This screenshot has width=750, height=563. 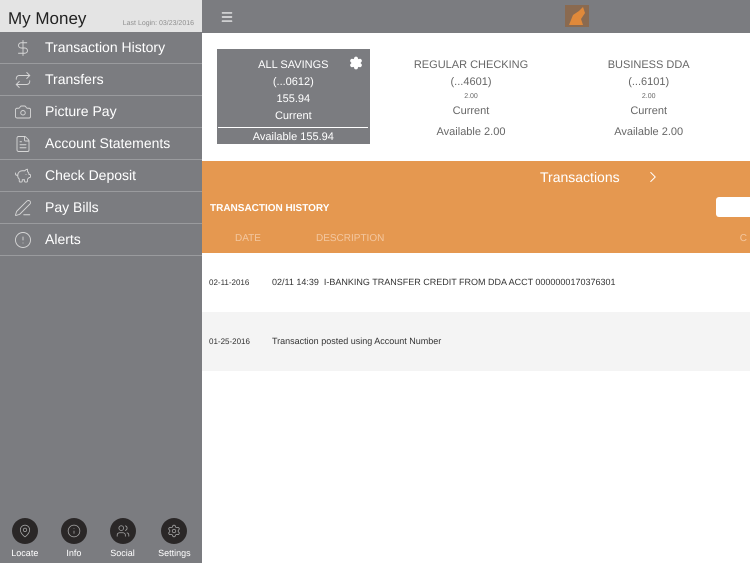 What do you see at coordinates (229, 282) in the screenshot?
I see `transaction-date: 02-11-2016` at bounding box center [229, 282].